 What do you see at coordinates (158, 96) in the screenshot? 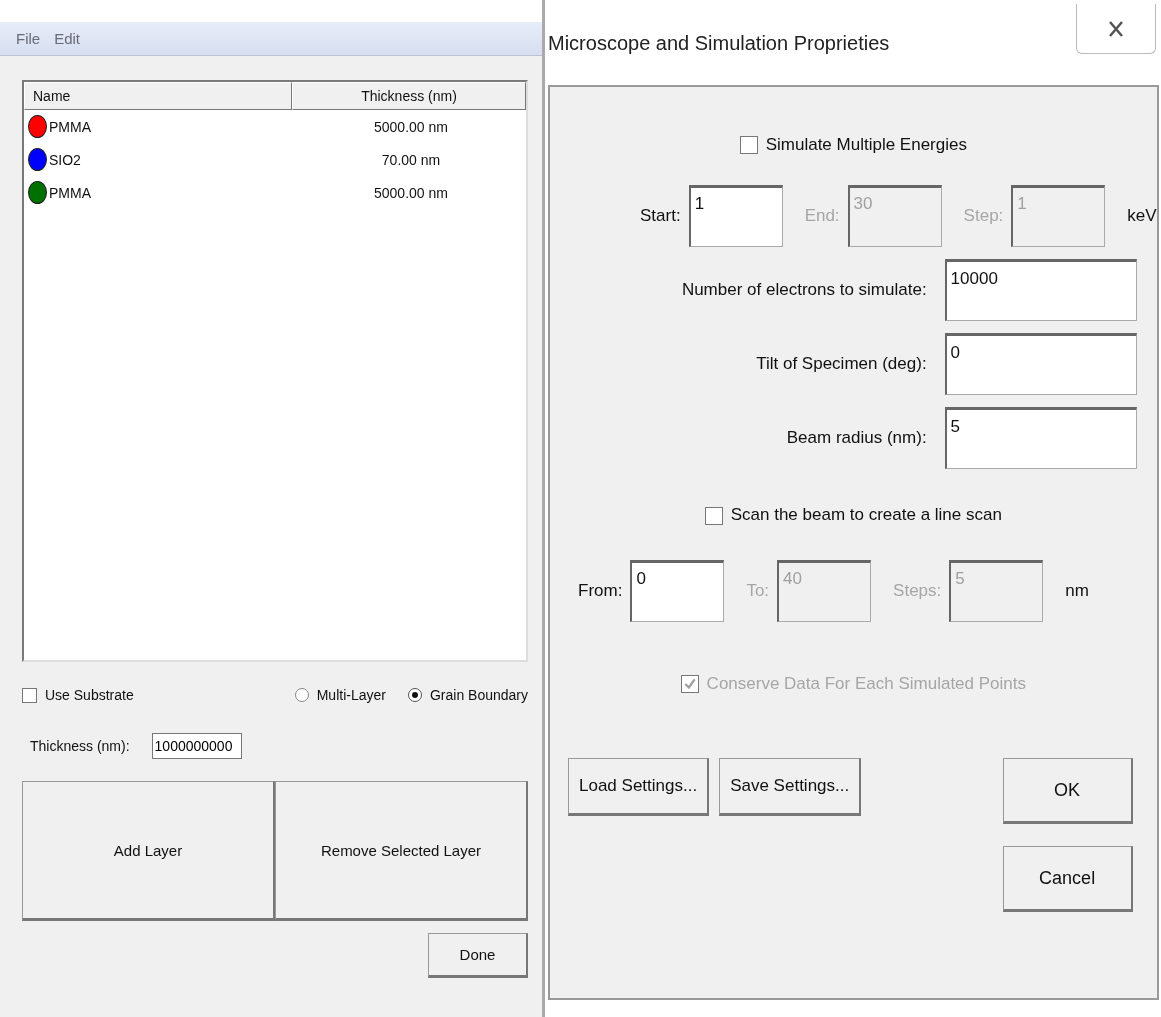
I see `column-header: Name` at bounding box center [158, 96].